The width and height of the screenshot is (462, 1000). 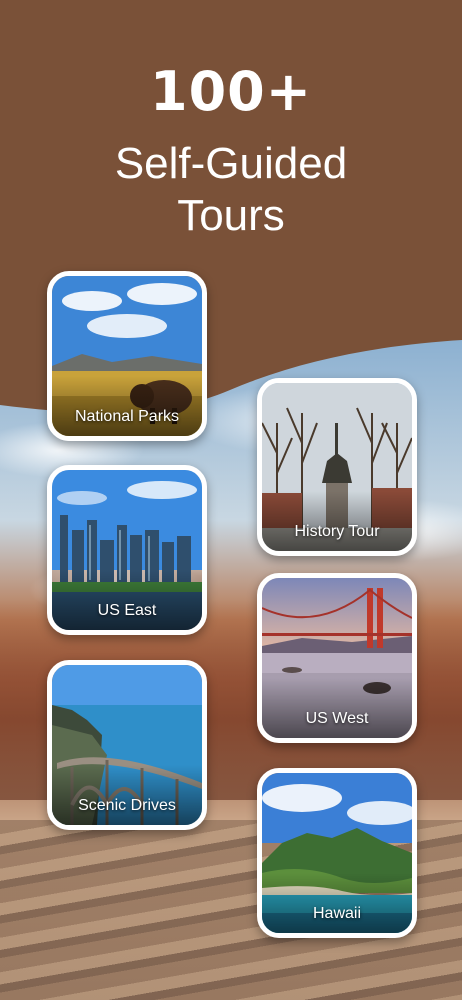 What do you see at coordinates (337, 467) in the screenshot?
I see `tile-history-tour: History Tour` at bounding box center [337, 467].